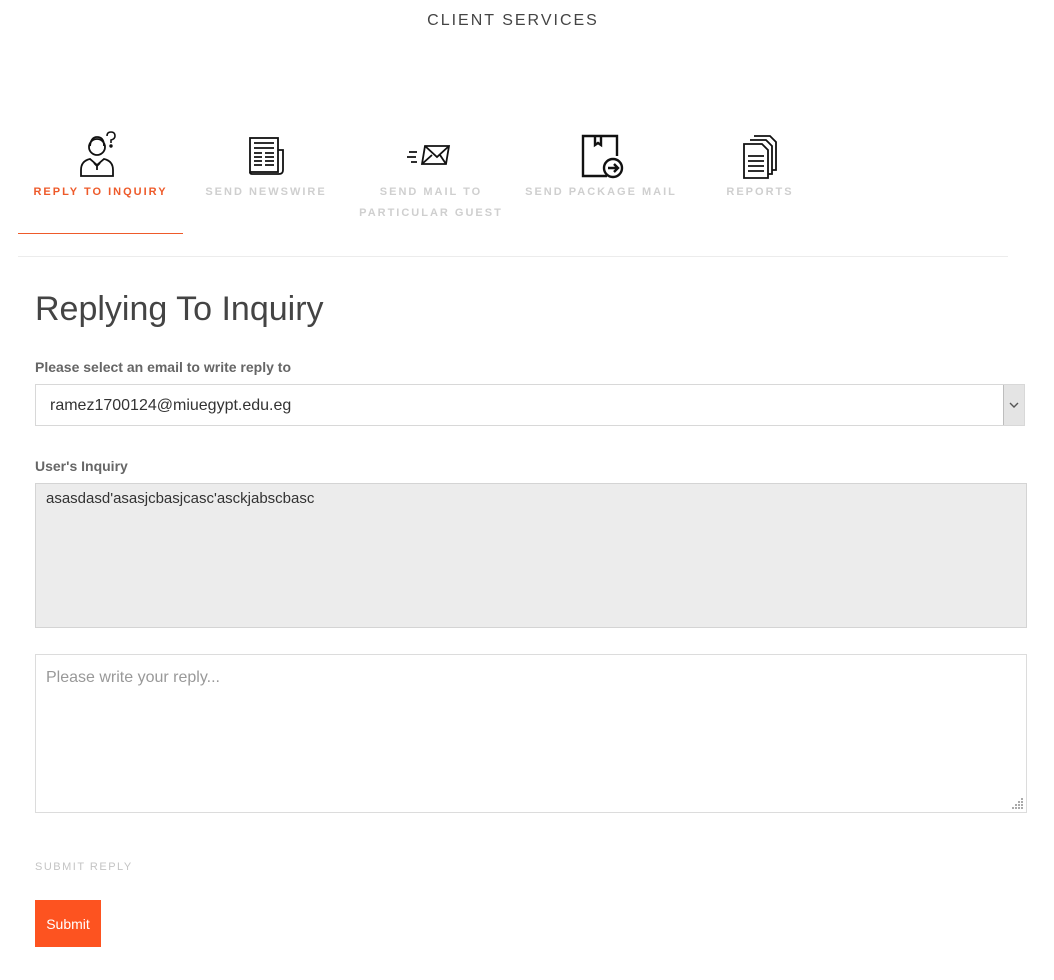 This screenshot has height=980, width=1054. Describe the element at coordinates (179, 309) in the screenshot. I see `section-heading: Replying To Inquiry` at that location.